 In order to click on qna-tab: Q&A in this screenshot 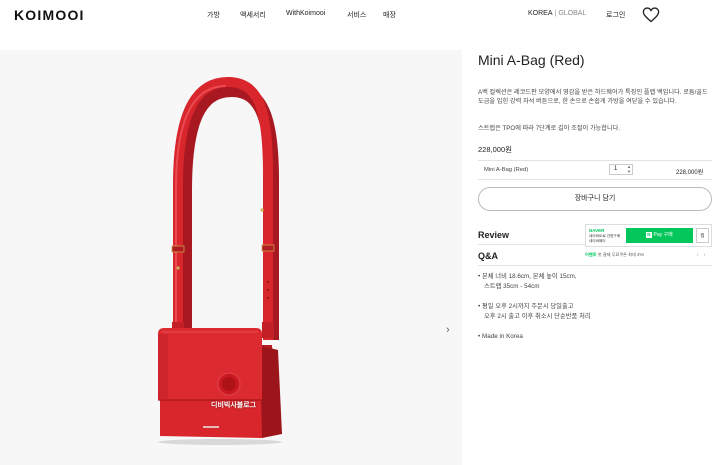, I will do `click(488, 256)`.